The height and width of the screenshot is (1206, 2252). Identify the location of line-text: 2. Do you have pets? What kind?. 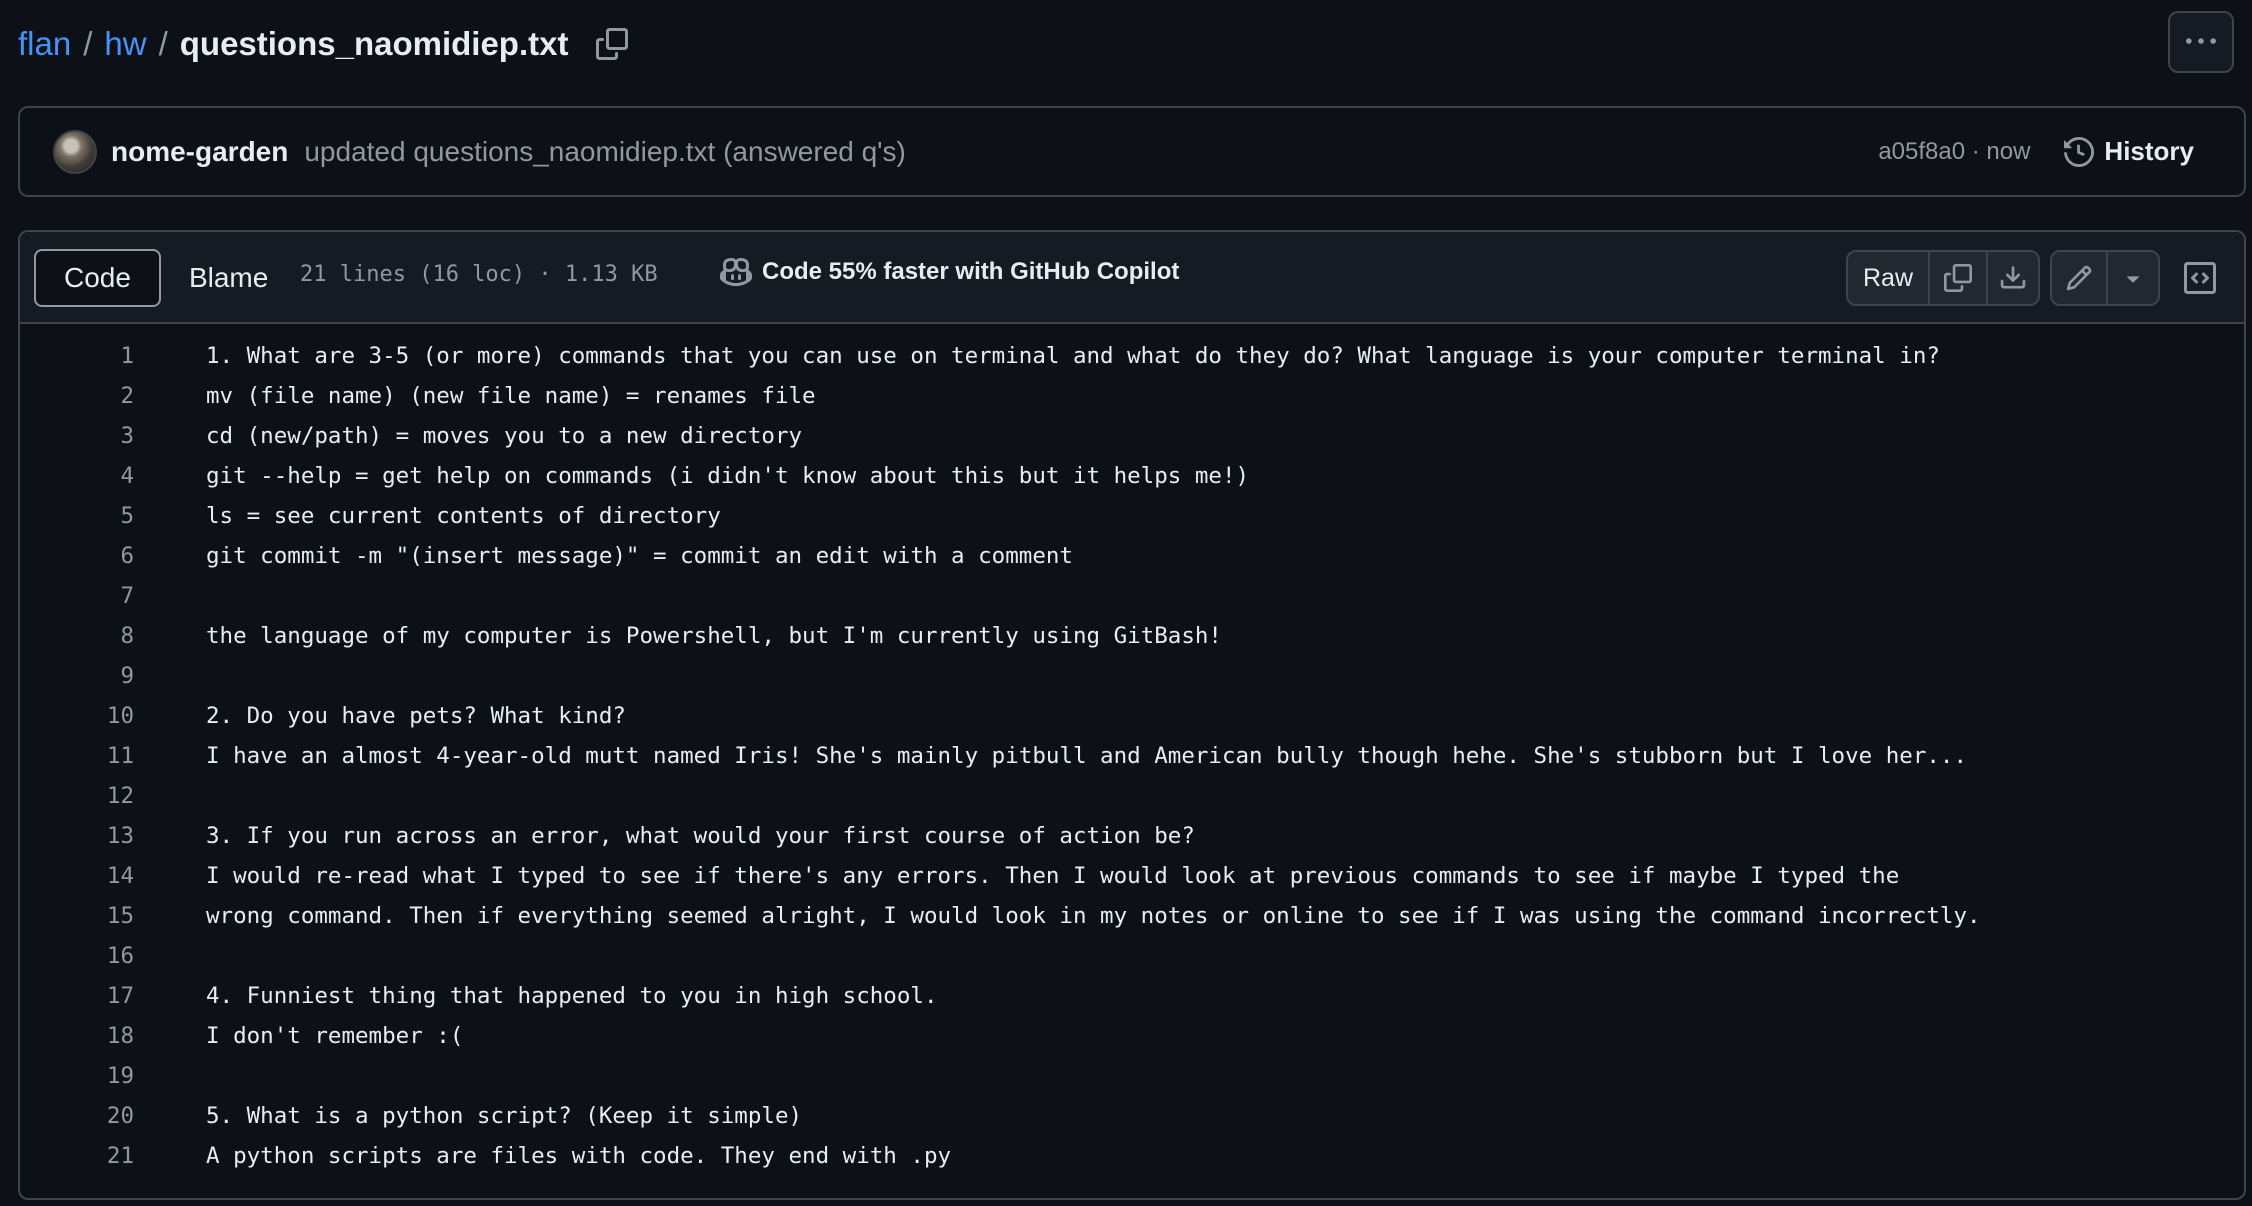
(416, 716).